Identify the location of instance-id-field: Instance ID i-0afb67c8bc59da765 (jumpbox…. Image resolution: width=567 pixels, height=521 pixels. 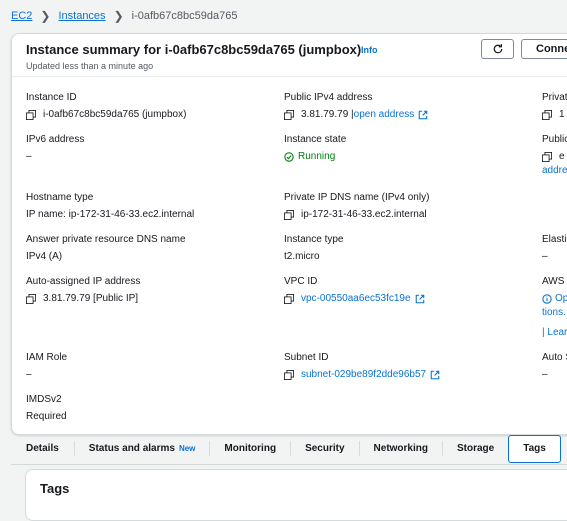
(106, 106).